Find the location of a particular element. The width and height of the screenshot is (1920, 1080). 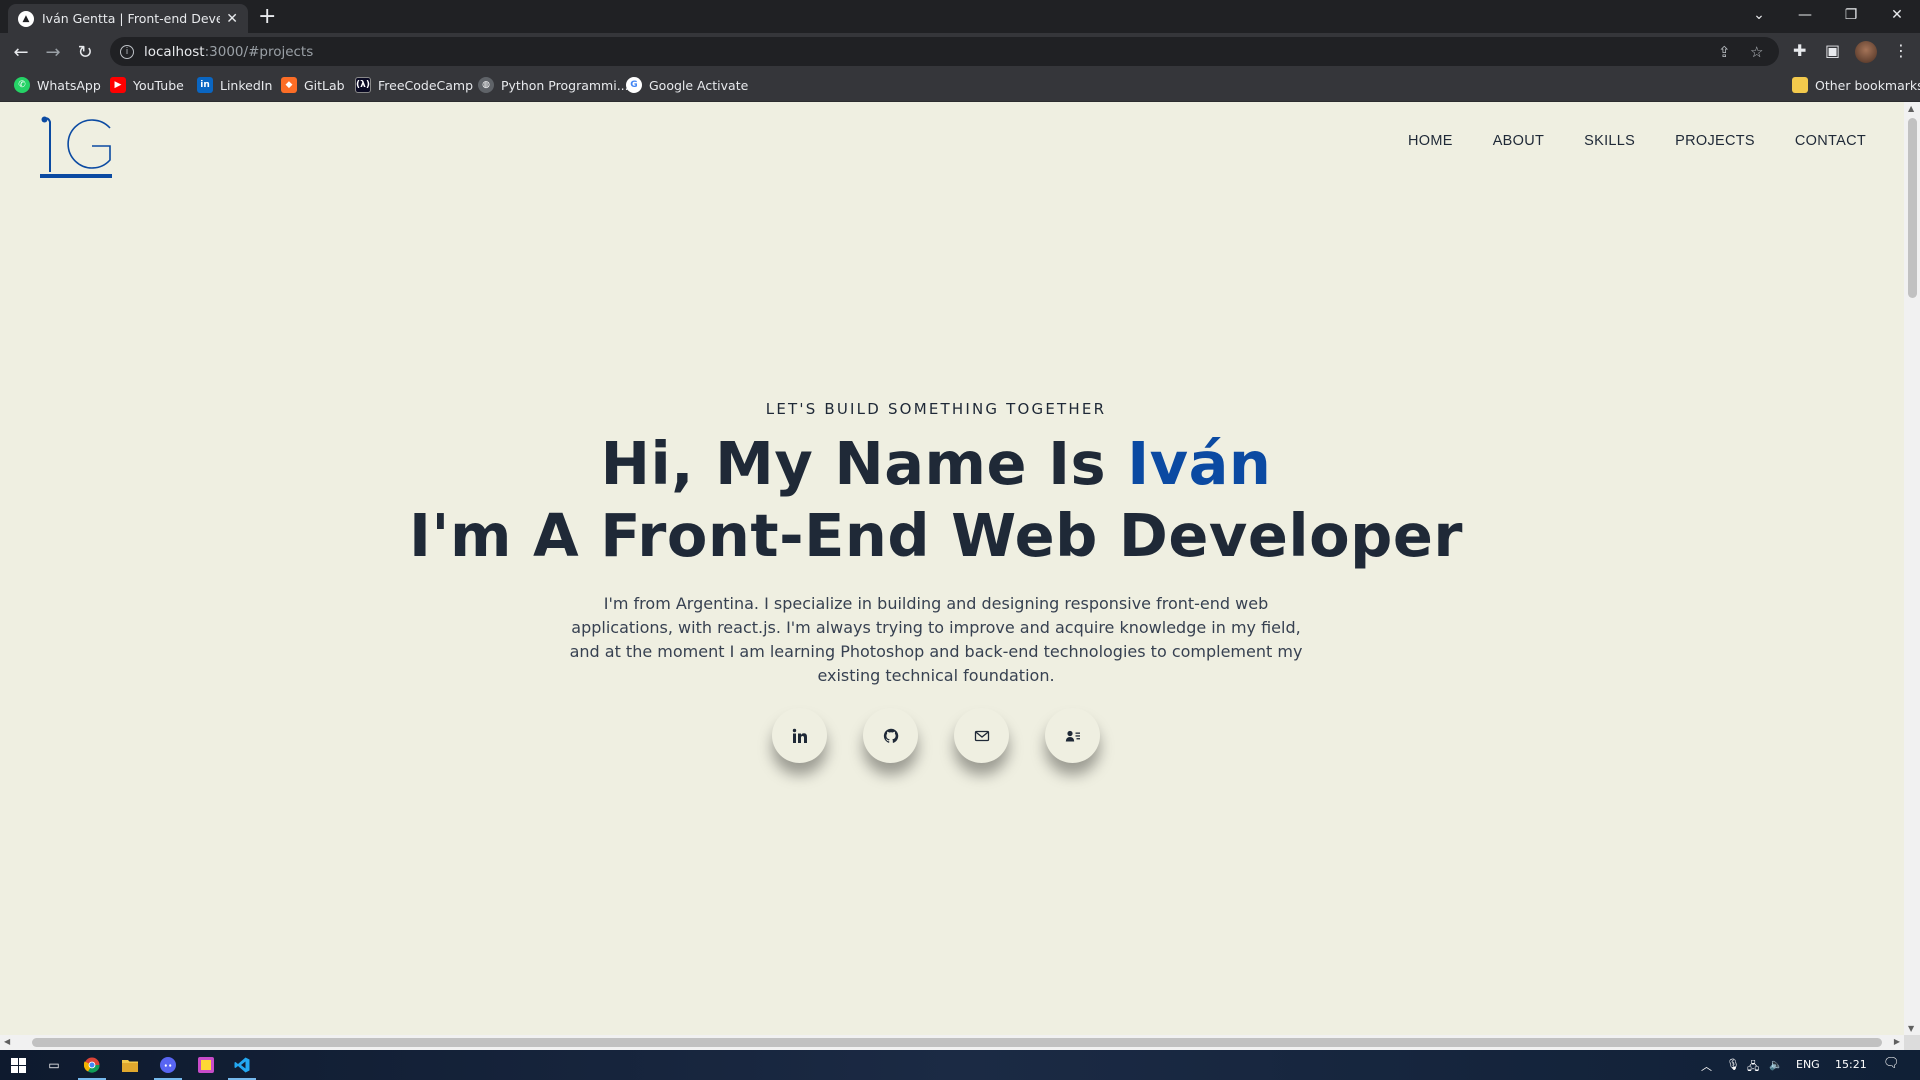

network-icon: 🖧 is located at coordinates (1753, 1067).